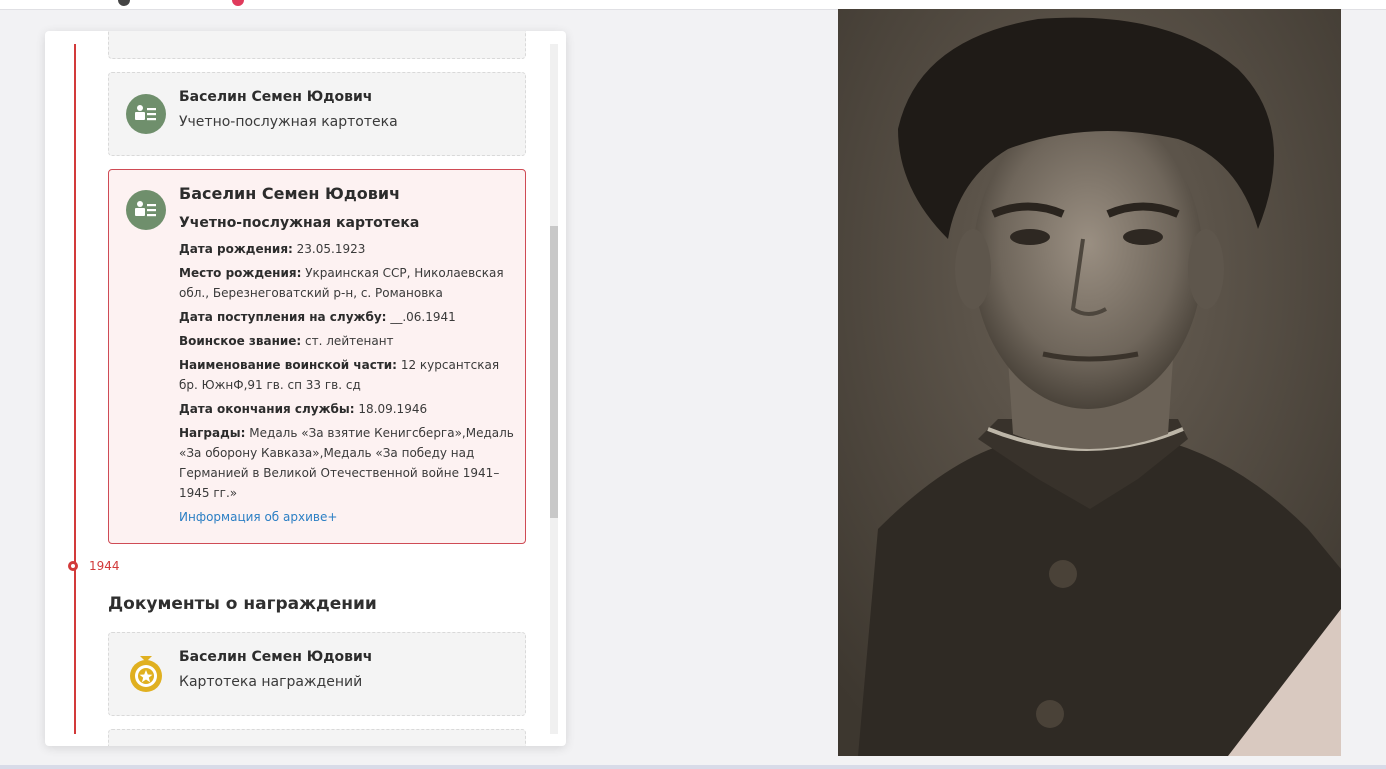 This screenshot has height=769, width=1386. I want to click on record-card-partial-bottom, so click(317, 737).